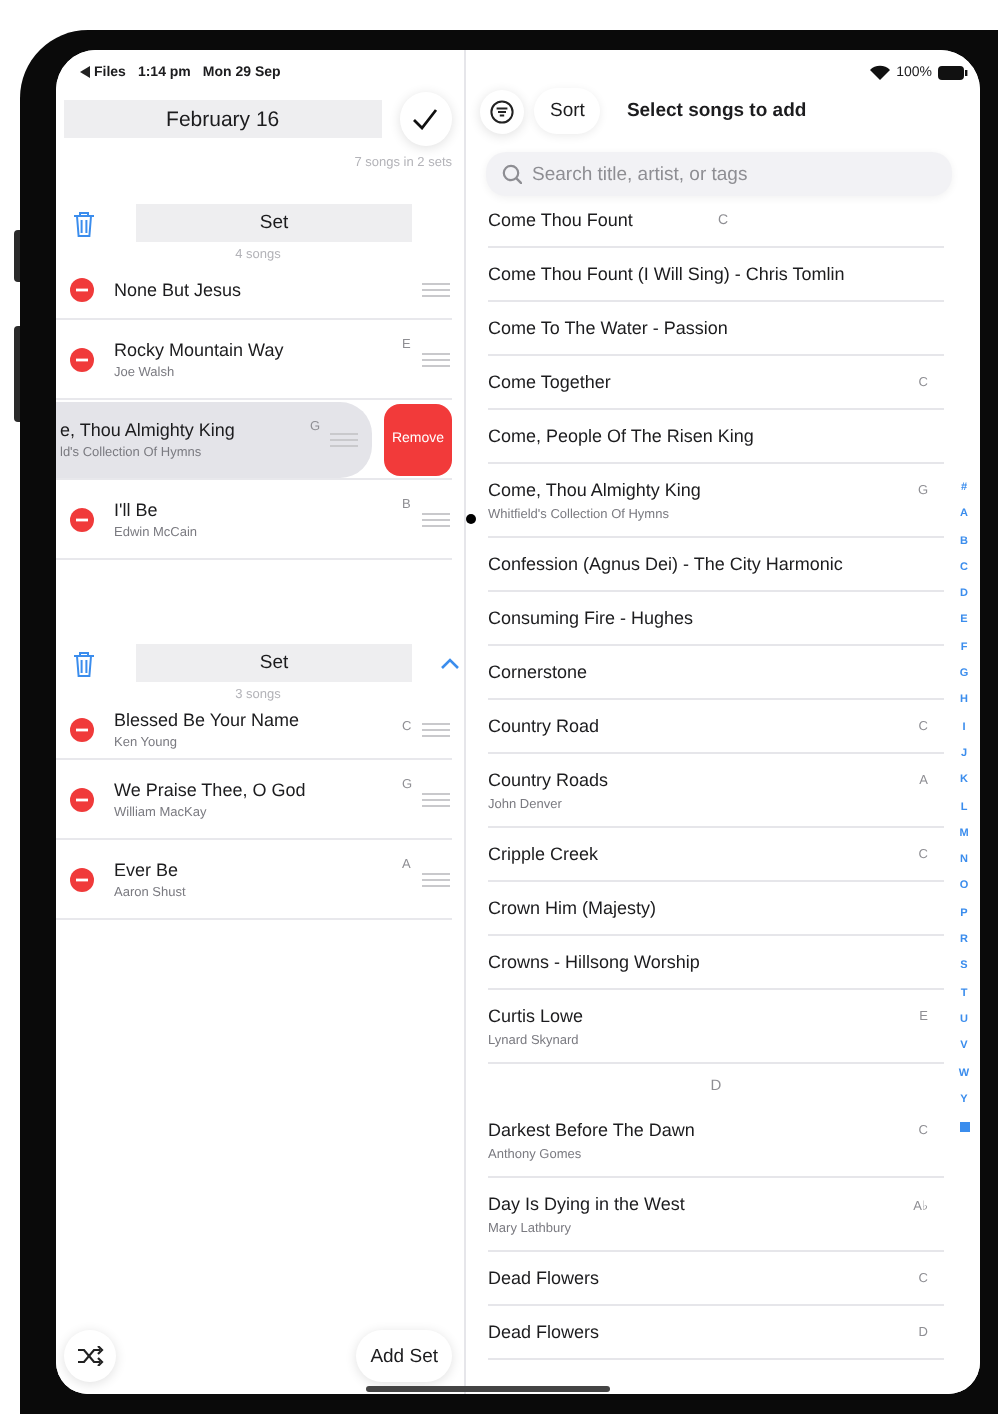  I want to click on menu-button, so click(502, 111).